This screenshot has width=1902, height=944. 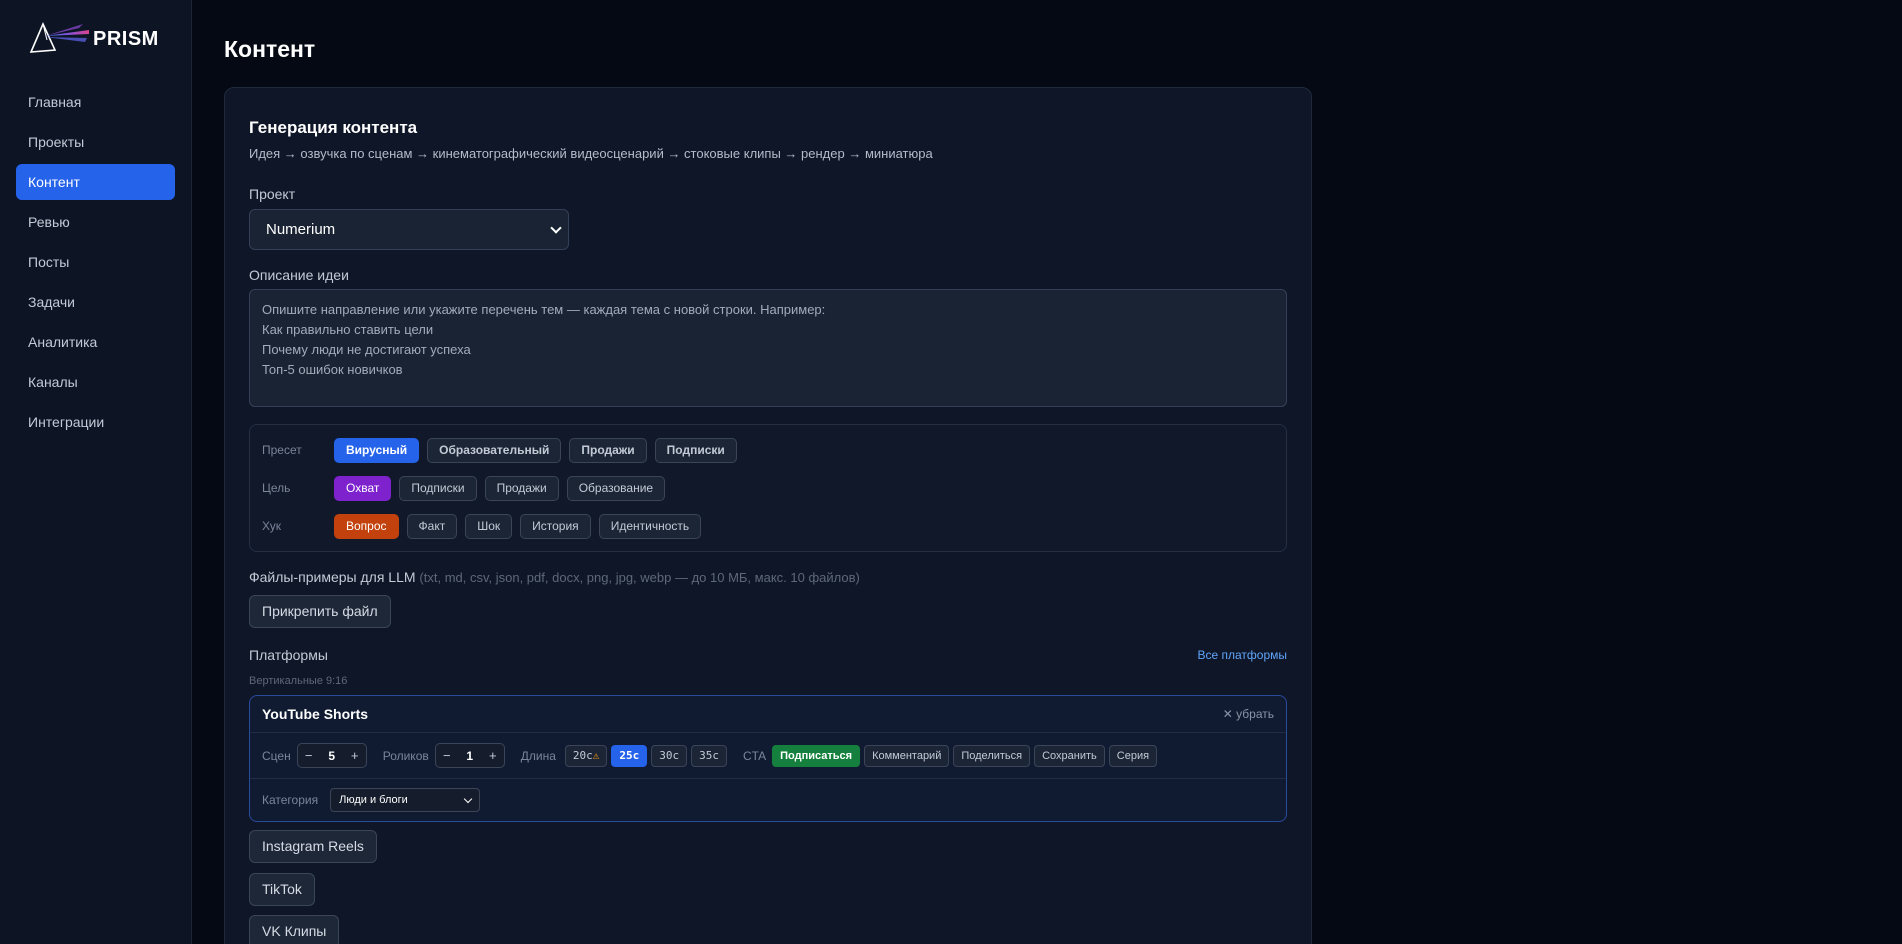 What do you see at coordinates (320, 611) in the screenshot?
I see `attach-file-button: Прикрепить файл` at bounding box center [320, 611].